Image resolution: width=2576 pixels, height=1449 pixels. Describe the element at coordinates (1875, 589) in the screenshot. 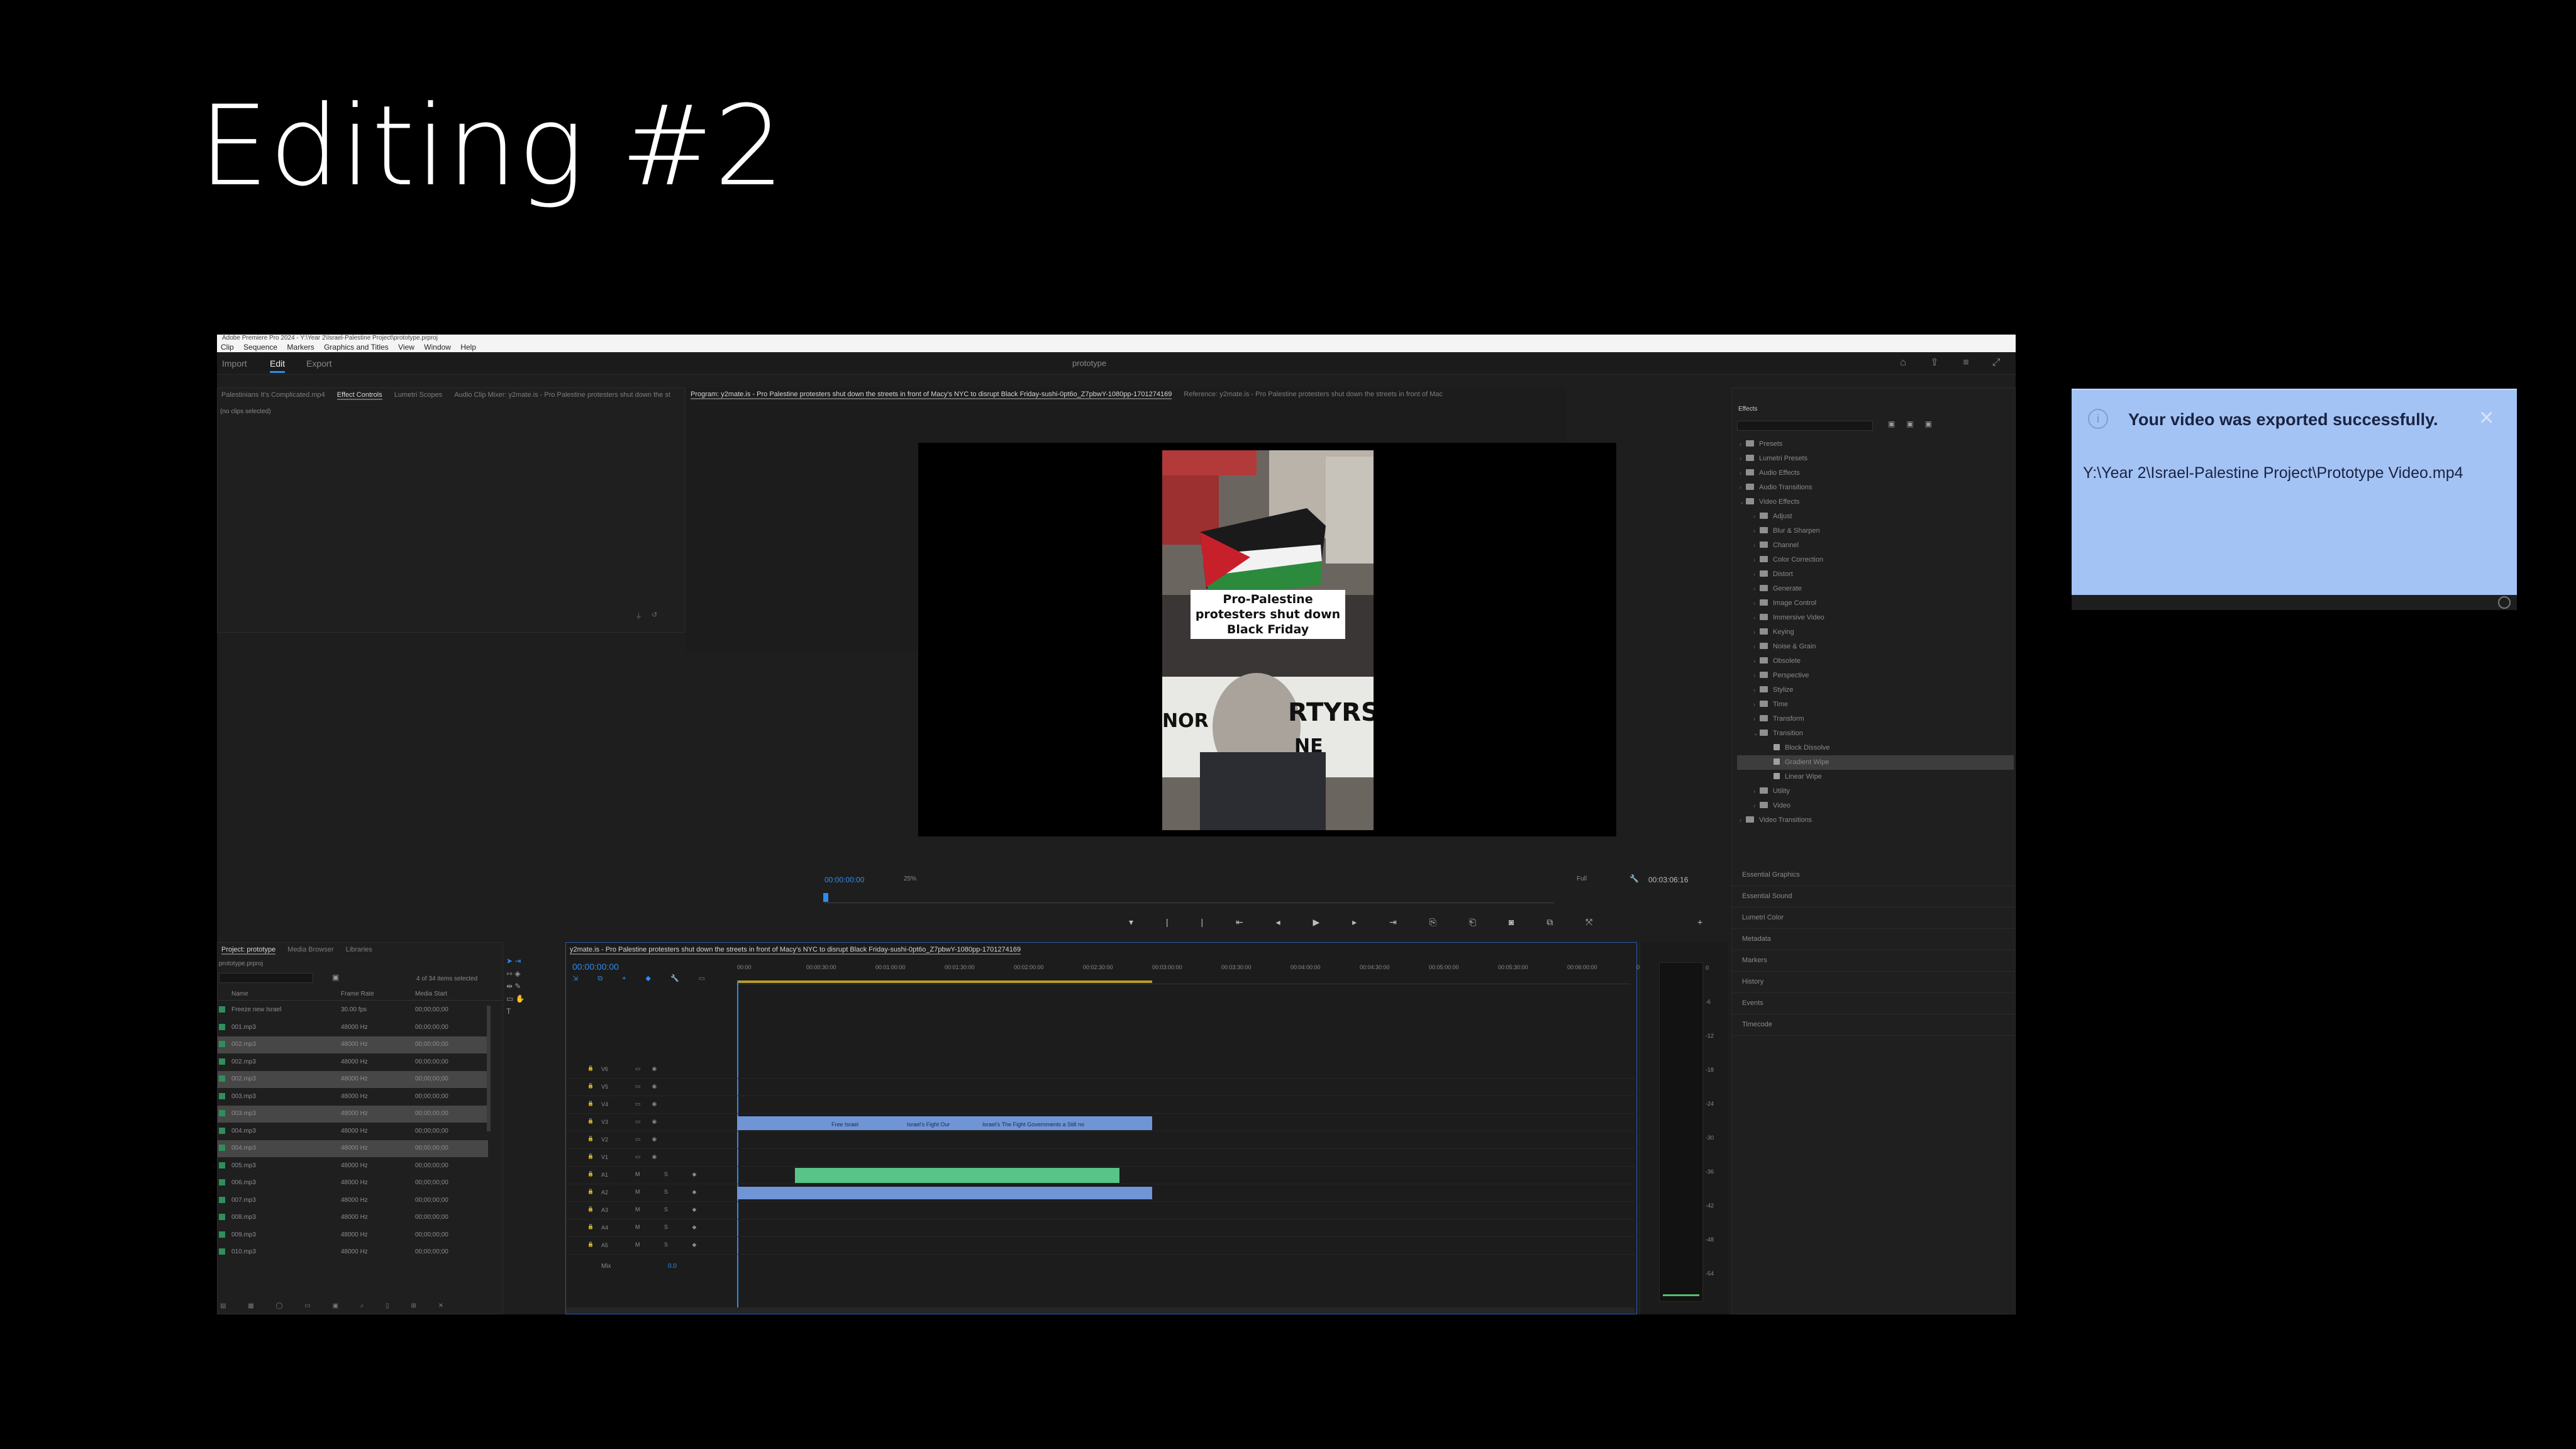

I see `effects-tree-item: › Generate` at that location.